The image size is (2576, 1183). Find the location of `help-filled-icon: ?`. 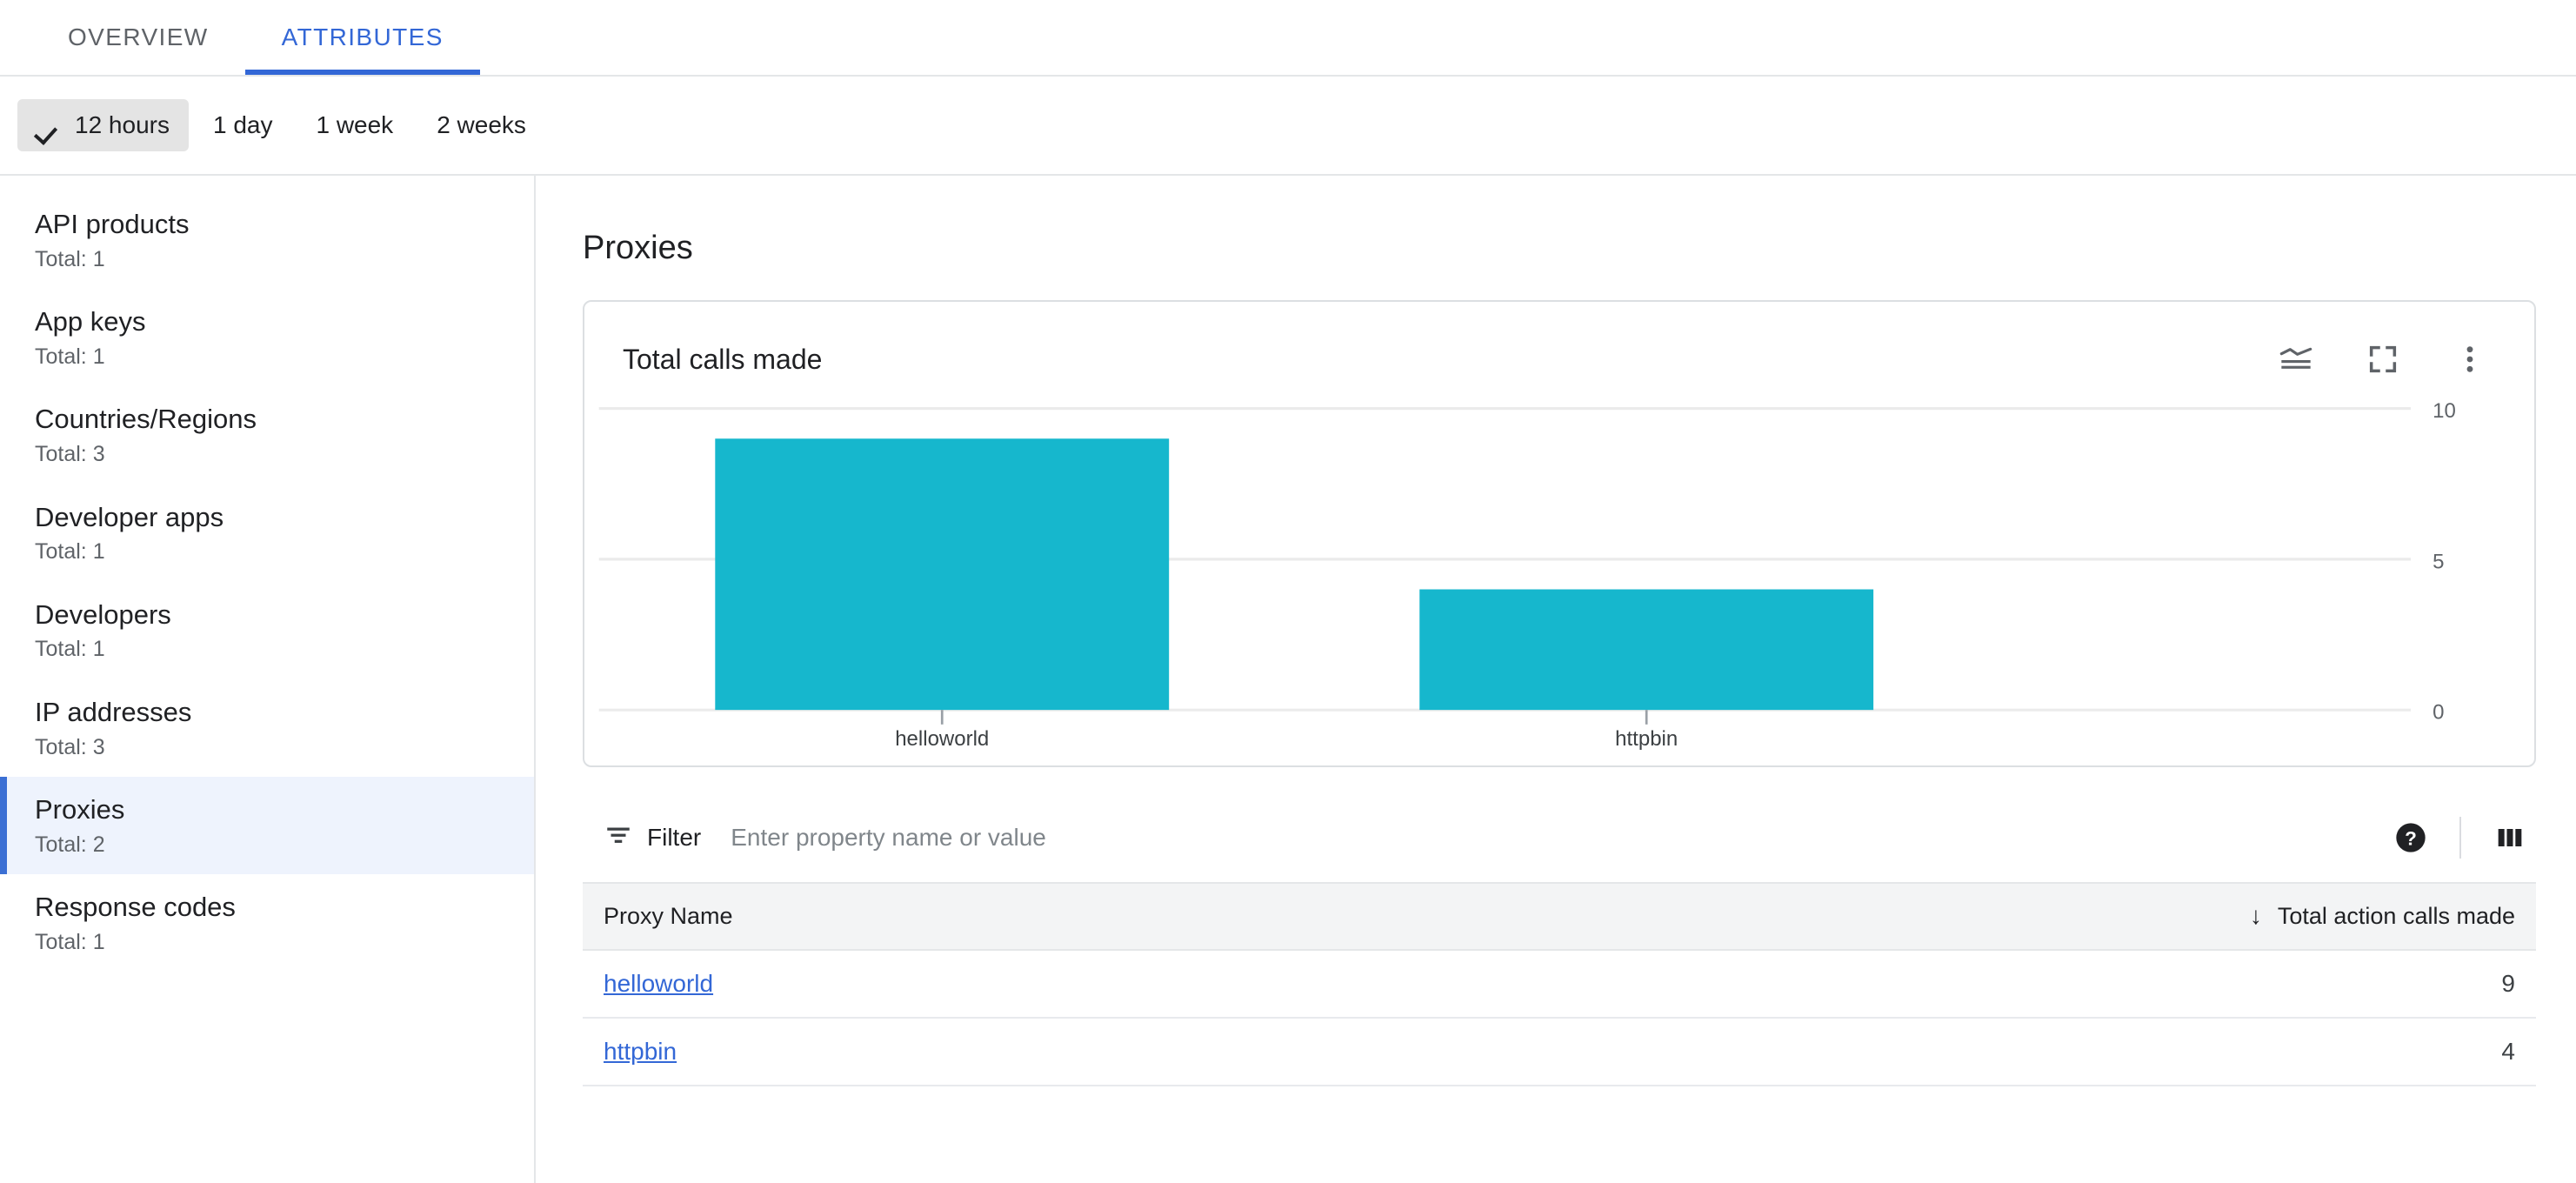

help-filled-icon: ? is located at coordinates (2411, 838).